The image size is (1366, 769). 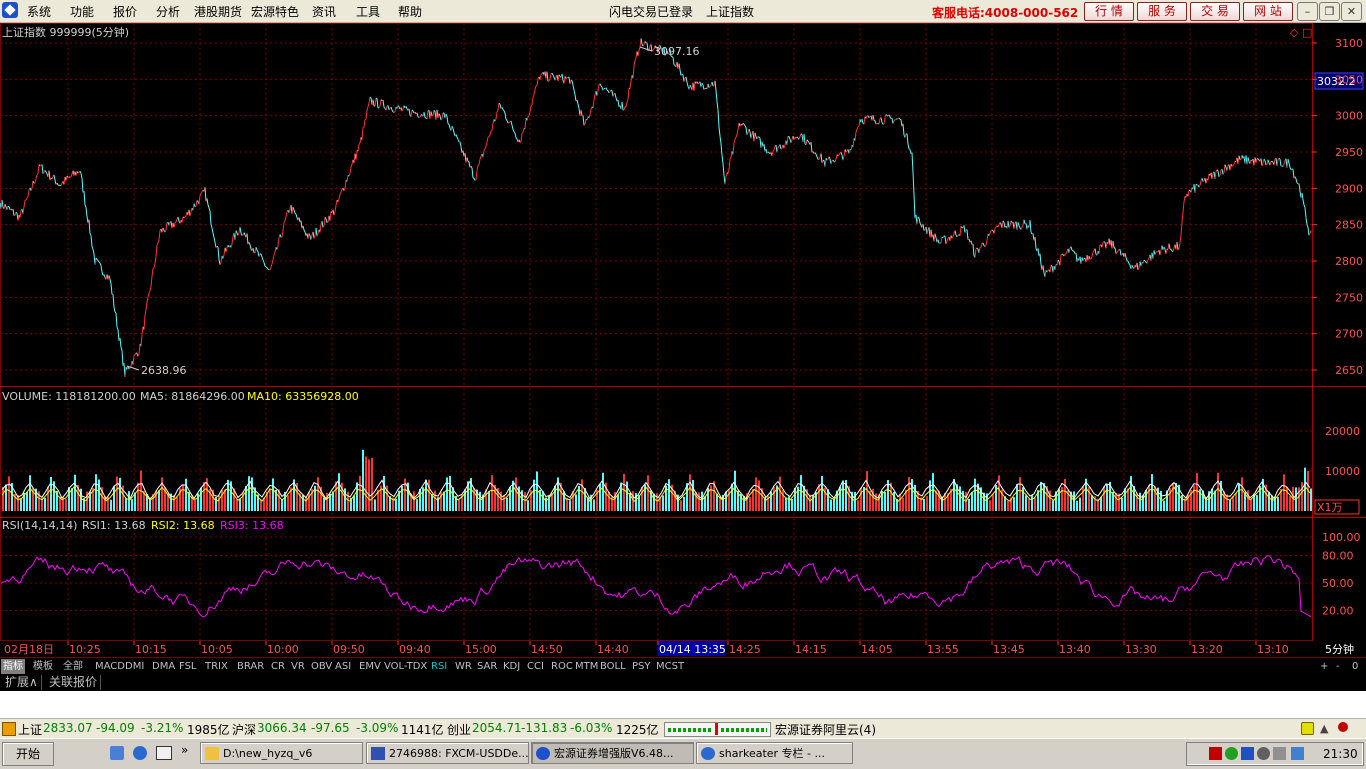 What do you see at coordinates (463, 666) in the screenshot?
I see `indicator-tab-wr: WR` at bounding box center [463, 666].